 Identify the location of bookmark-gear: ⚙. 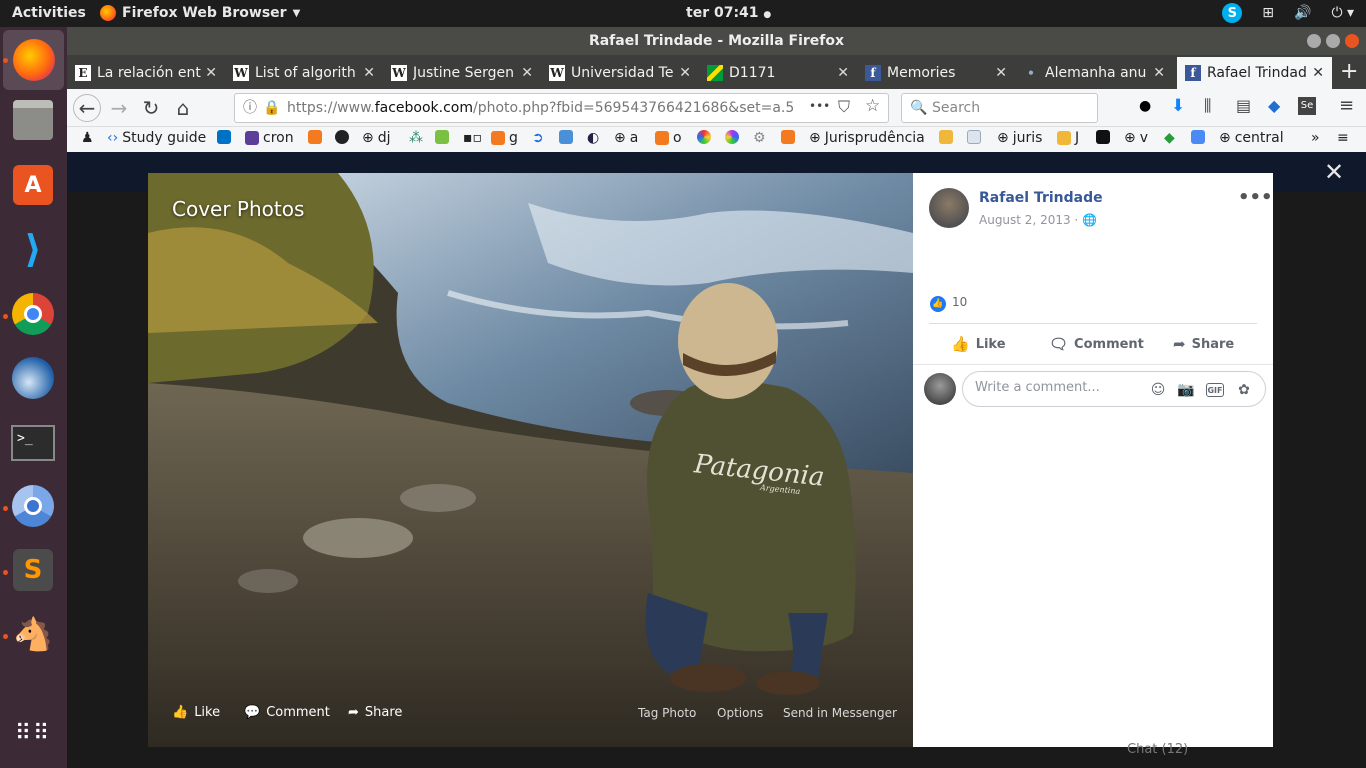
(759, 138).